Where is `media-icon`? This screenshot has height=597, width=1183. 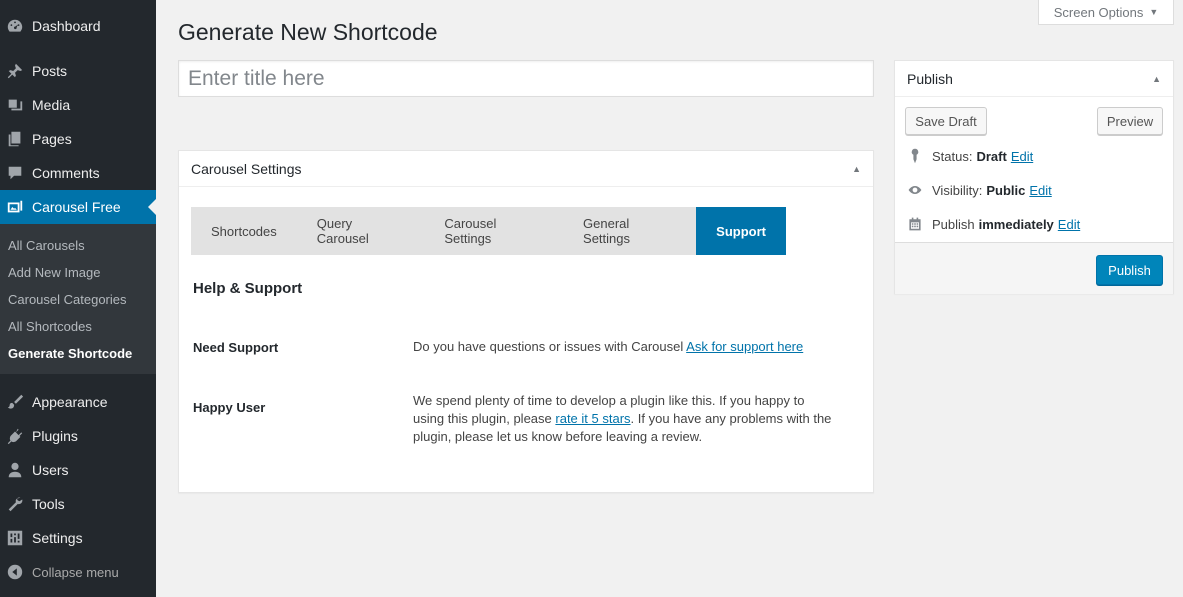 media-icon is located at coordinates (15, 105).